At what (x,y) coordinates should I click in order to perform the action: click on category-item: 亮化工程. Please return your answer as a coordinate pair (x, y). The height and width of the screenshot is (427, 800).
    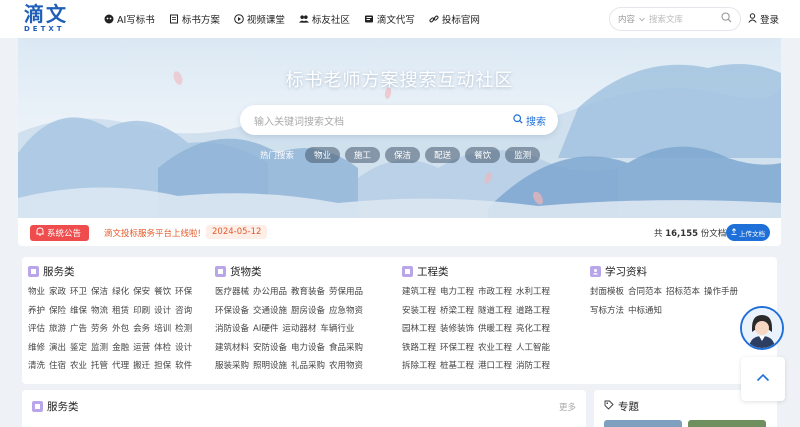
    Looking at the image, I should click on (533, 329).